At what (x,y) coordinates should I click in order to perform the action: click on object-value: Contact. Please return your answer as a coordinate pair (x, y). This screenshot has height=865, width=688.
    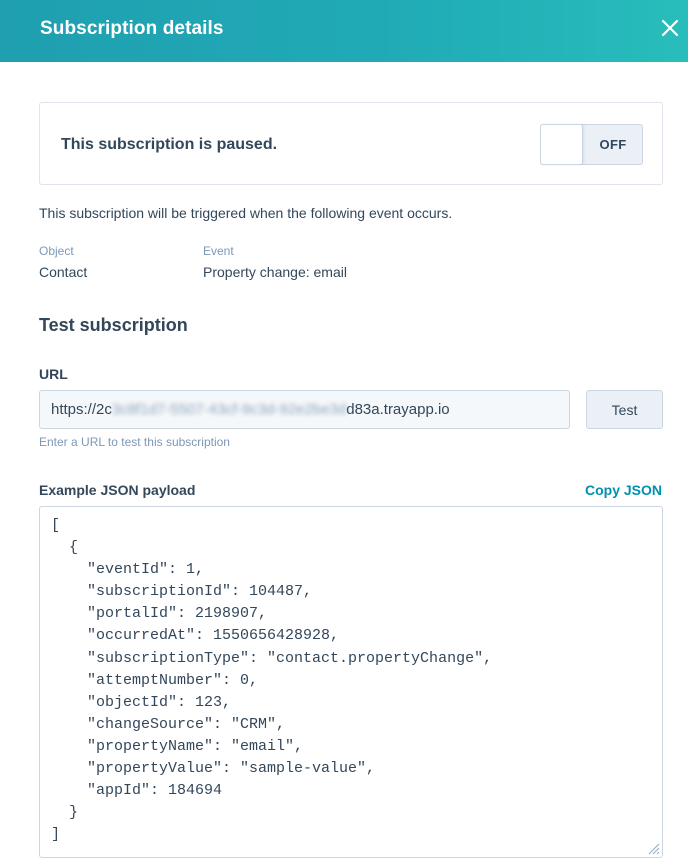
    Looking at the image, I should click on (63, 272).